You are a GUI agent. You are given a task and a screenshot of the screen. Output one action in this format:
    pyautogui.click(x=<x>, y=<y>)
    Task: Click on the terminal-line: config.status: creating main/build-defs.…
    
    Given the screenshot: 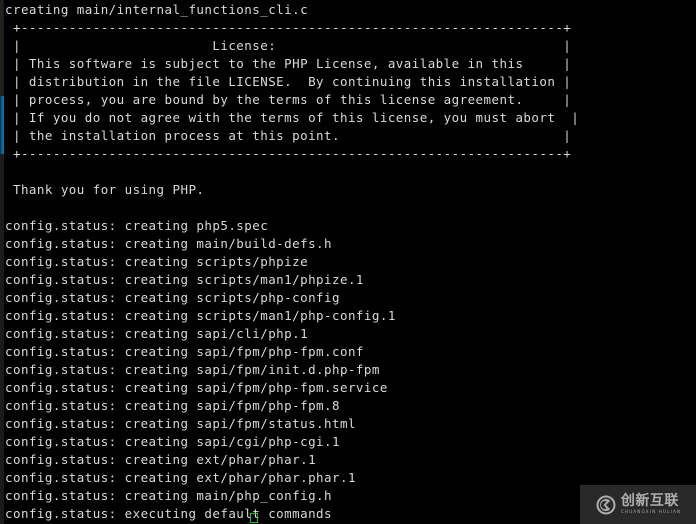 What is the action you would take?
    pyautogui.click(x=169, y=243)
    